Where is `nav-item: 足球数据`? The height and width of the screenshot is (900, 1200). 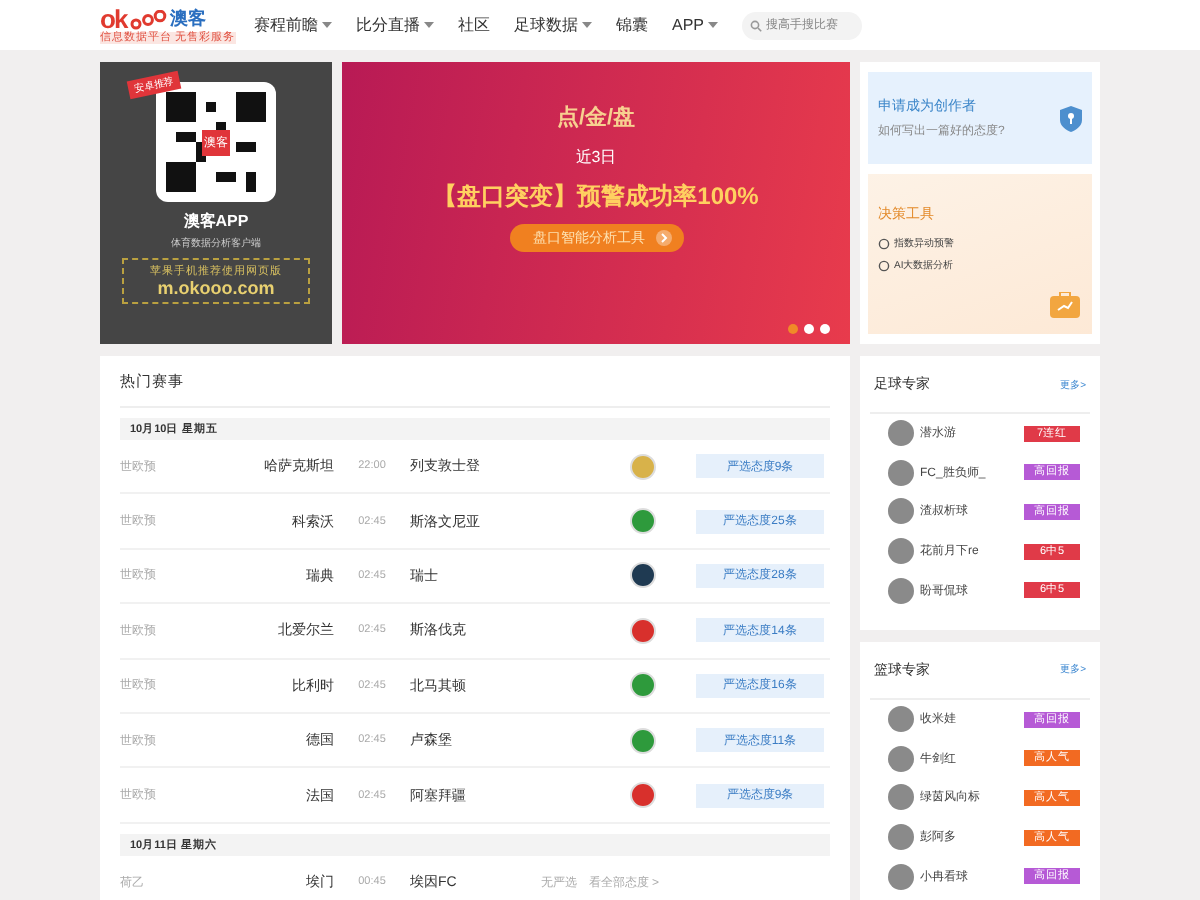 nav-item: 足球数据 is located at coordinates (553, 25).